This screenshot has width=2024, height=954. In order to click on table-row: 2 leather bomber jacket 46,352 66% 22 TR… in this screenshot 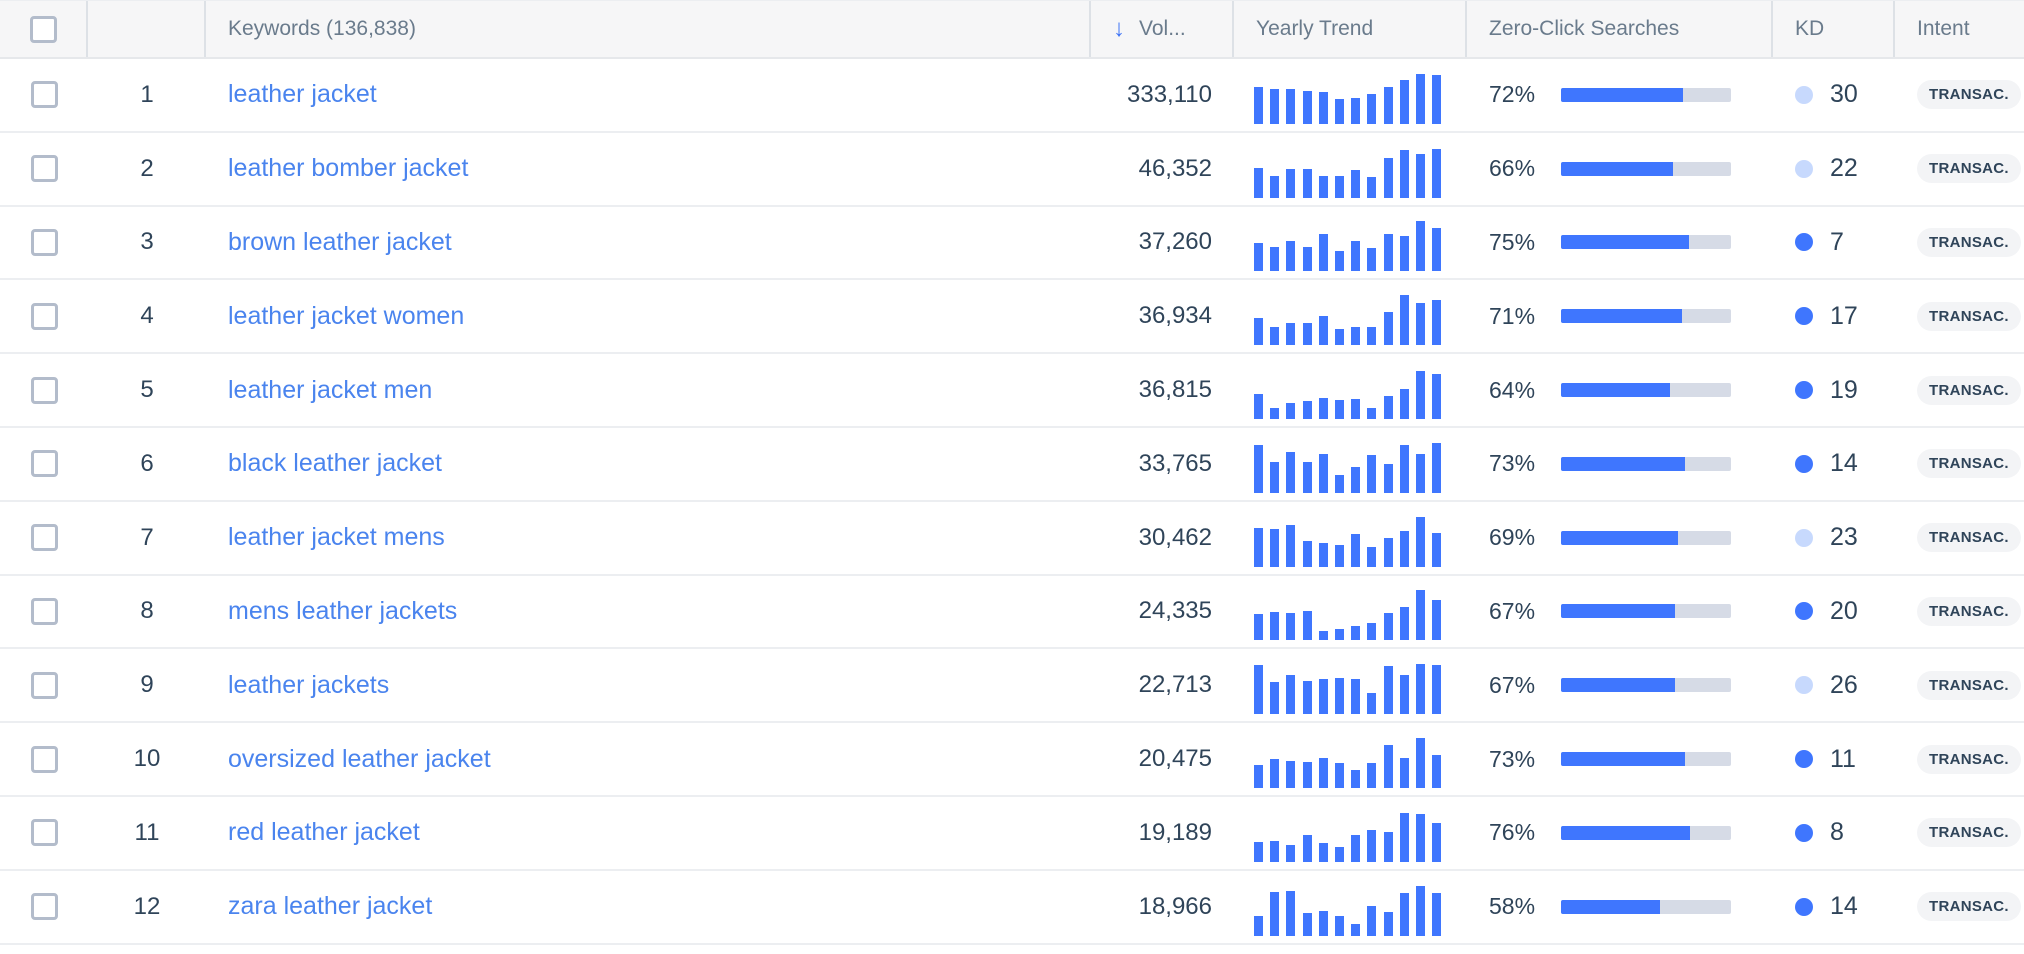, I will do `click(1012, 170)`.